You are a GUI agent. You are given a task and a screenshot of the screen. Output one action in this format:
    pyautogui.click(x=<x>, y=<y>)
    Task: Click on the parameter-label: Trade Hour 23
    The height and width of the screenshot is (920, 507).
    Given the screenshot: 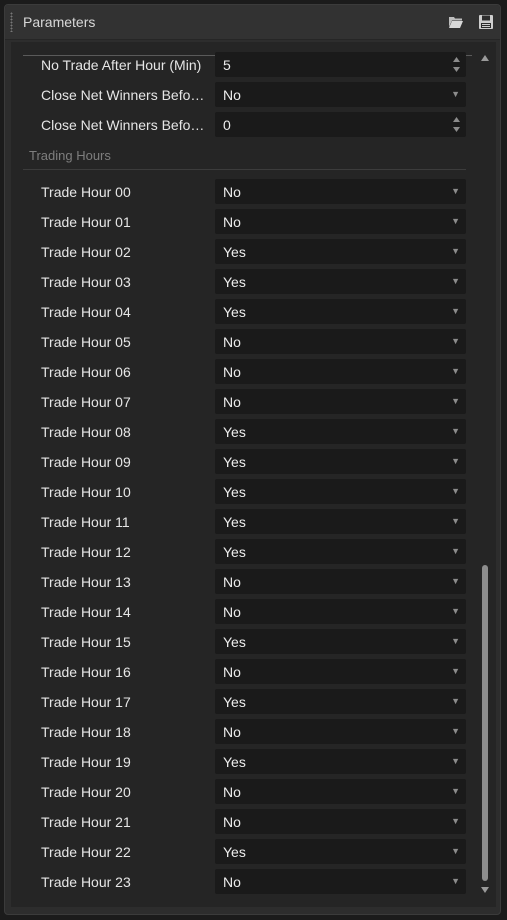 What is the action you would take?
    pyautogui.click(x=86, y=882)
    